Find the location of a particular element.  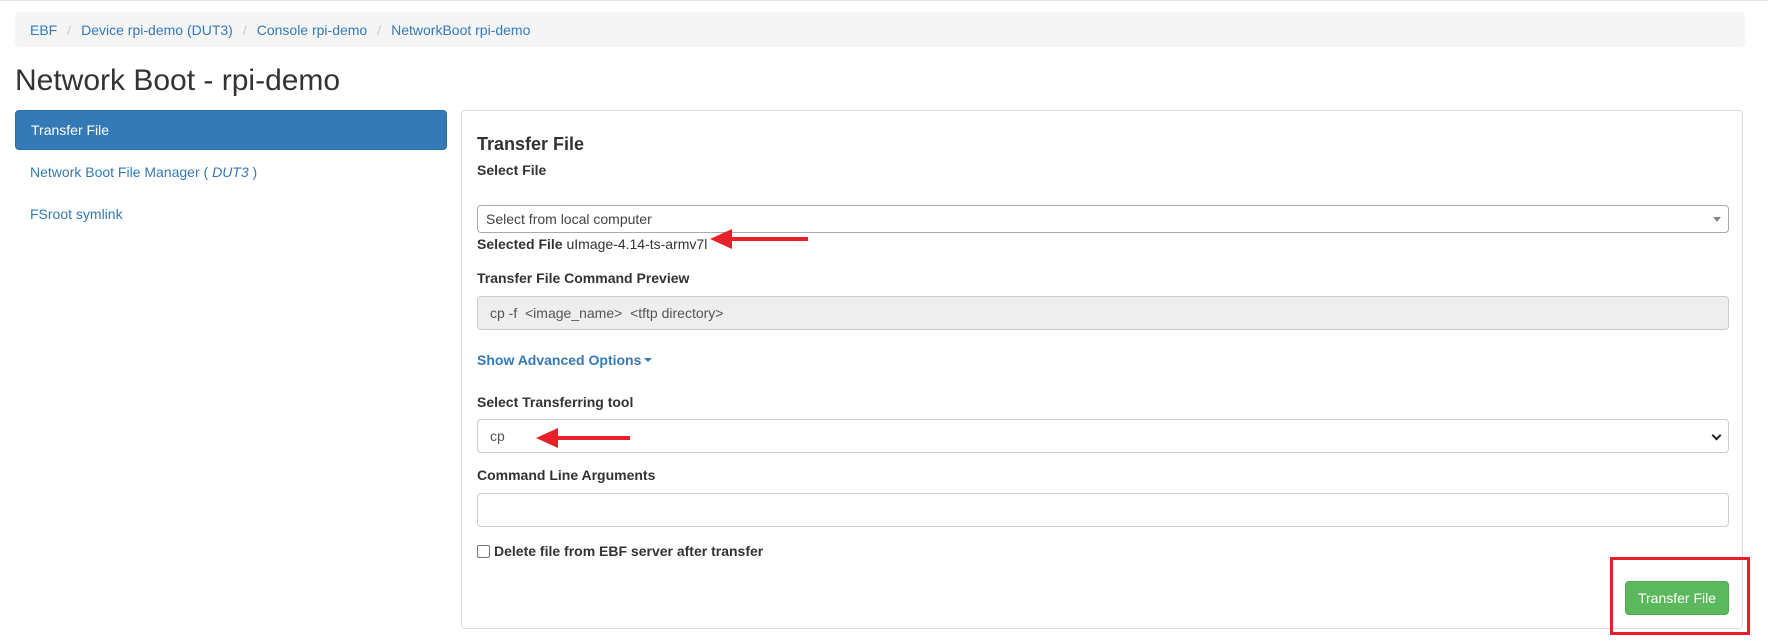

breadcrumb-item-networkboot: NetworkBoot rpi-demo is located at coordinates (460, 30).